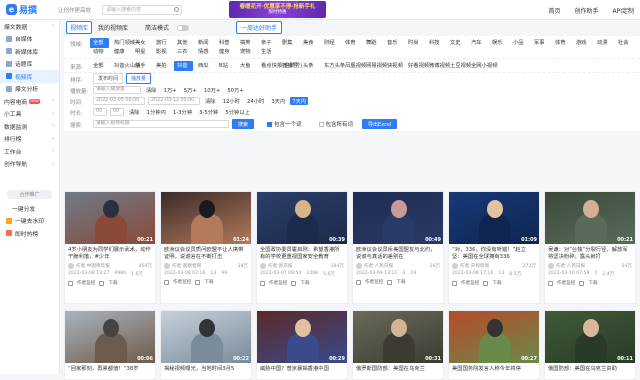  Describe the element at coordinates (183, 66) in the screenshot. I see `source-option: 抖音` at that location.